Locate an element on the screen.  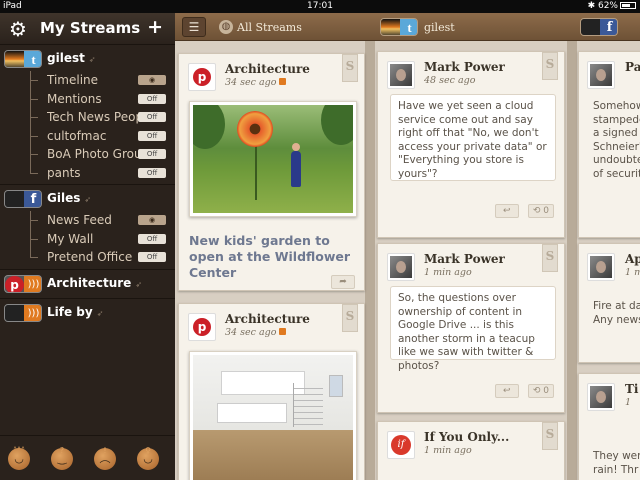
stream-card-if-you-only: if If You Only... 1 min ago S is located at coordinates (471, 450).